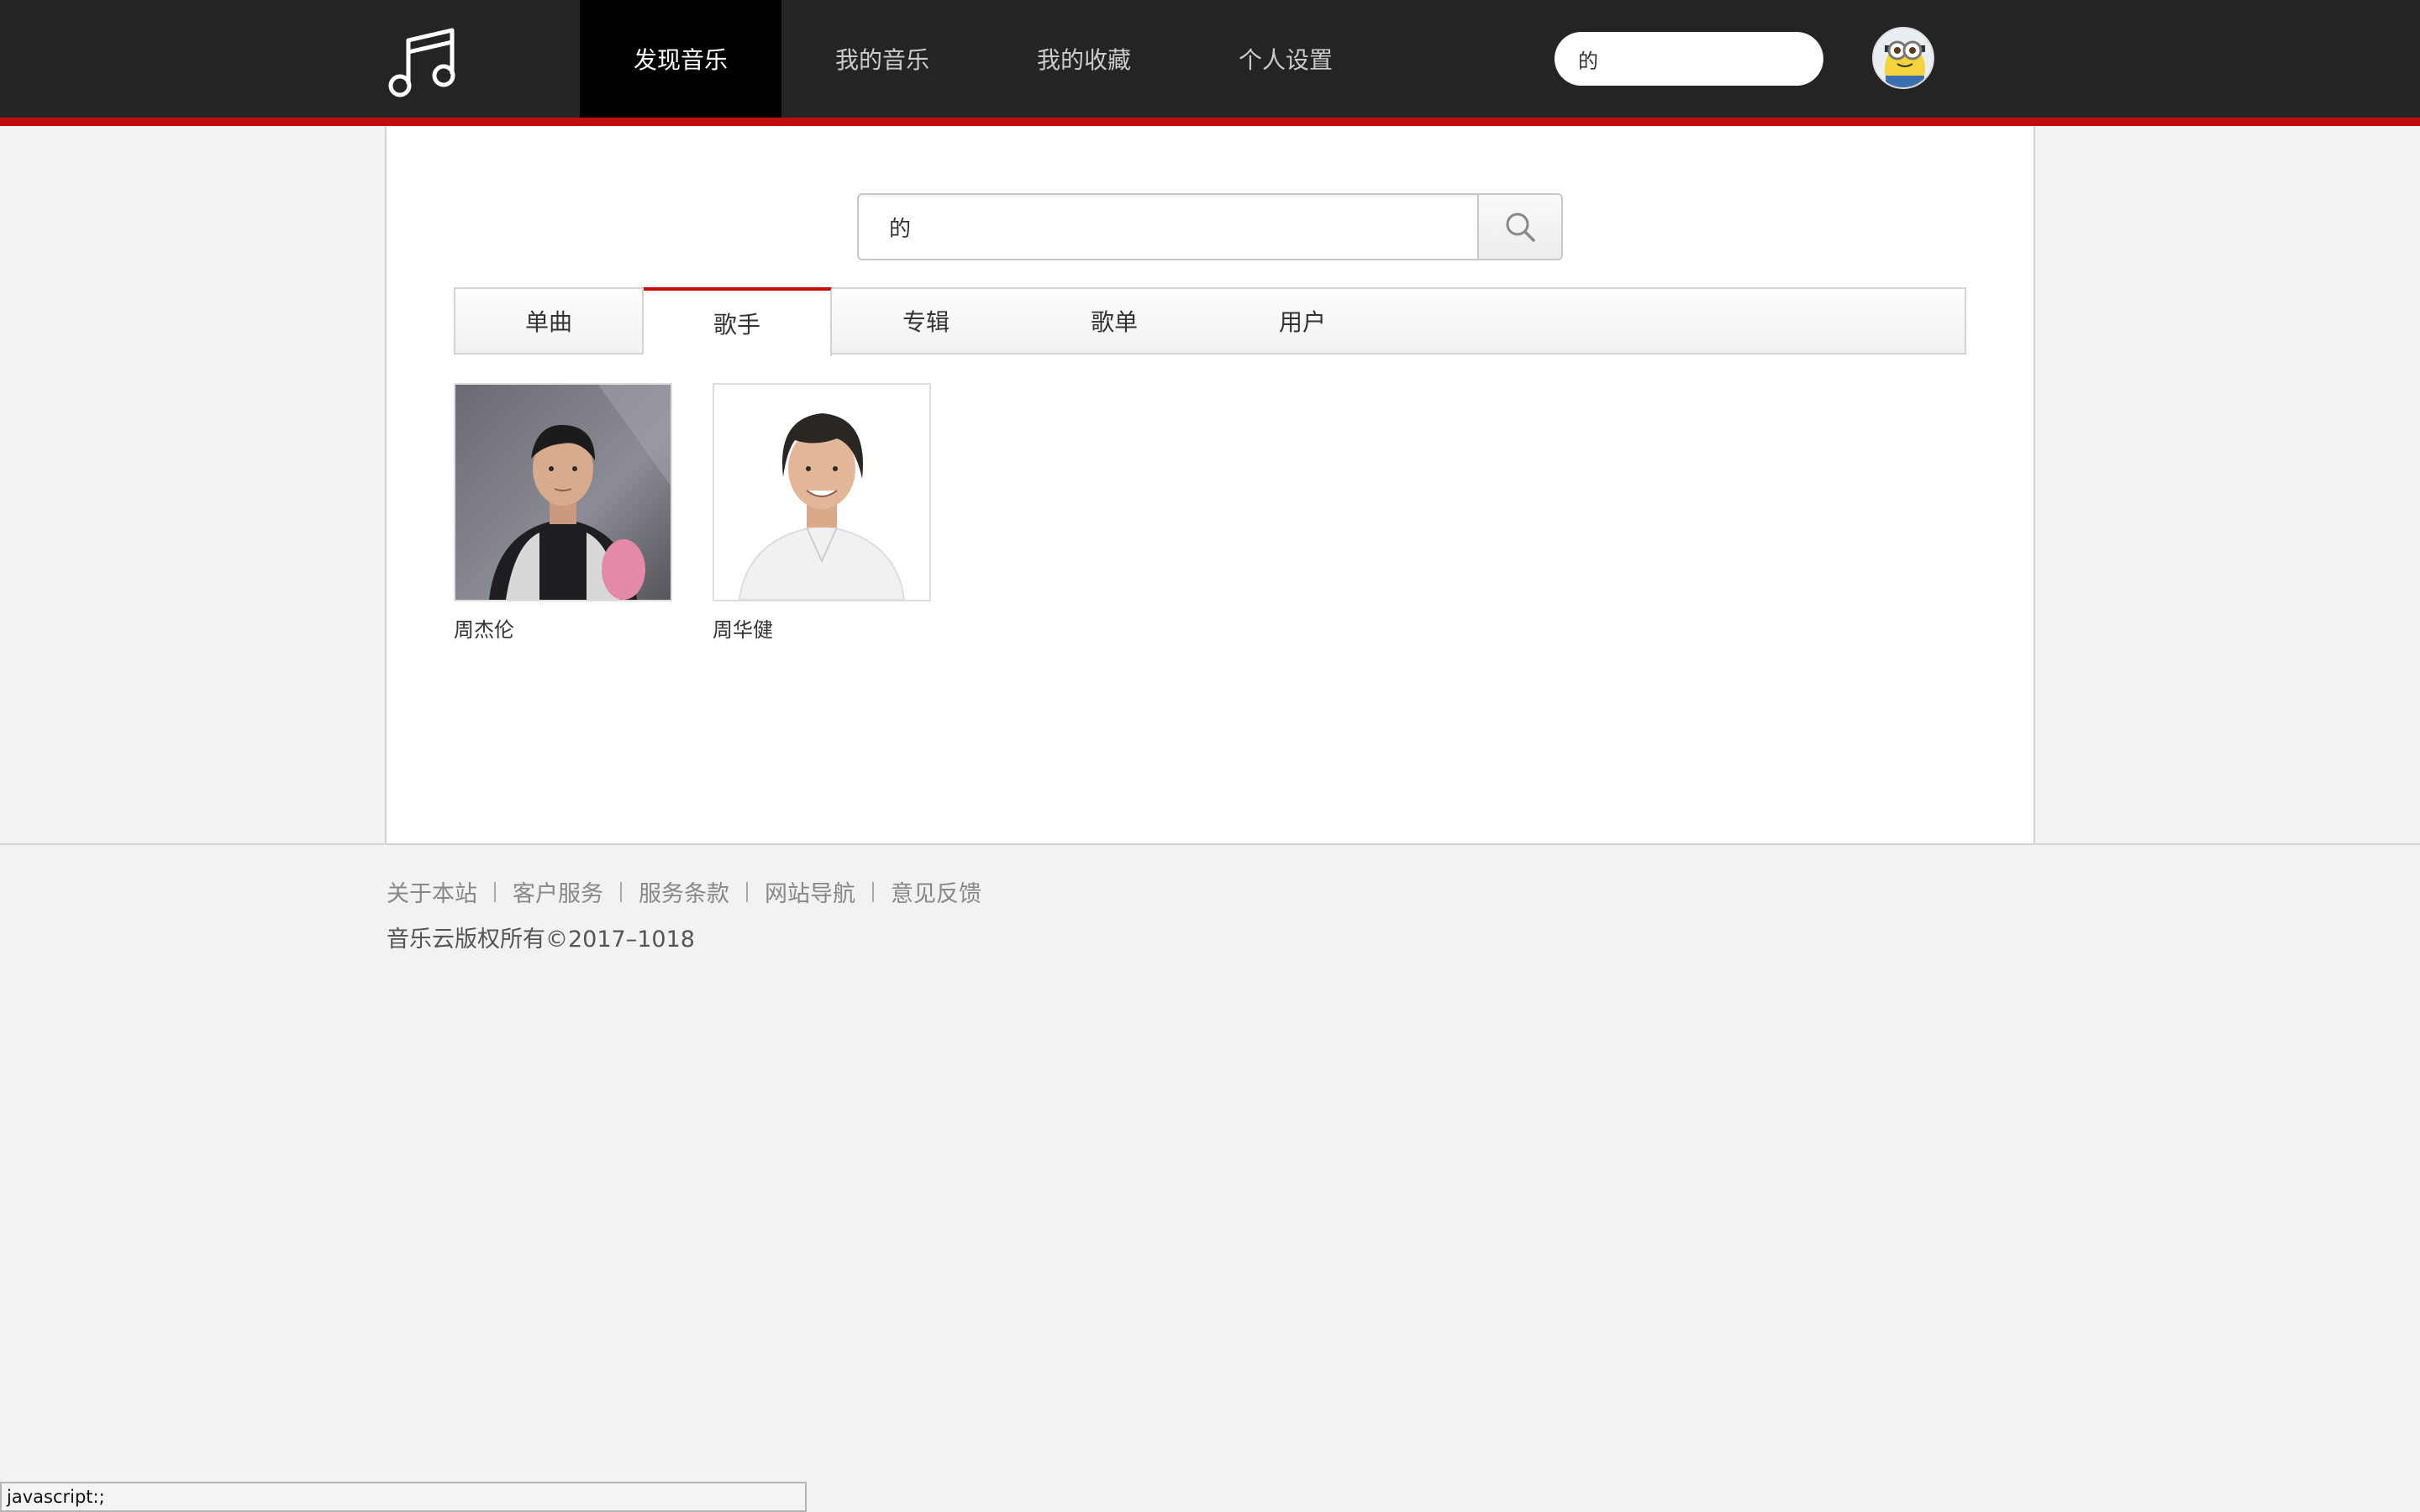 This screenshot has width=2420, height=1512. I want to click on tab-users: 用户, so click(1302, 320).